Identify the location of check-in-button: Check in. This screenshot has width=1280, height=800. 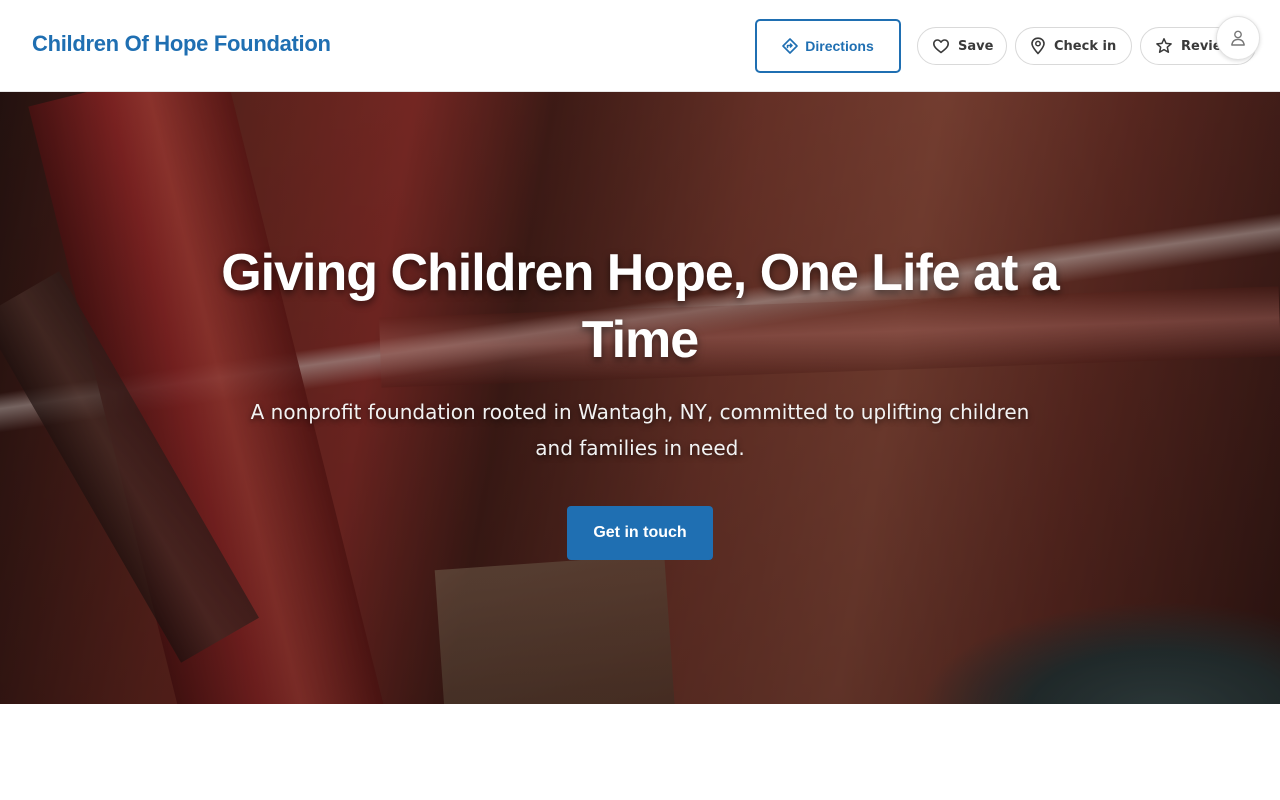
(1073, 46).